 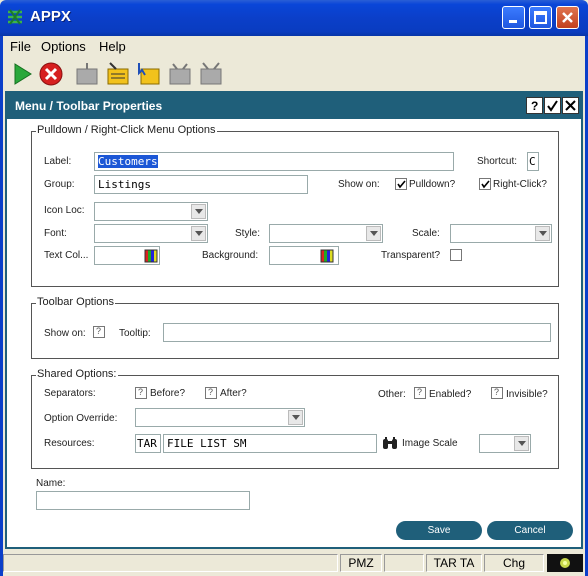 I want to click on help-button: ?, so click(x=534, y=105).